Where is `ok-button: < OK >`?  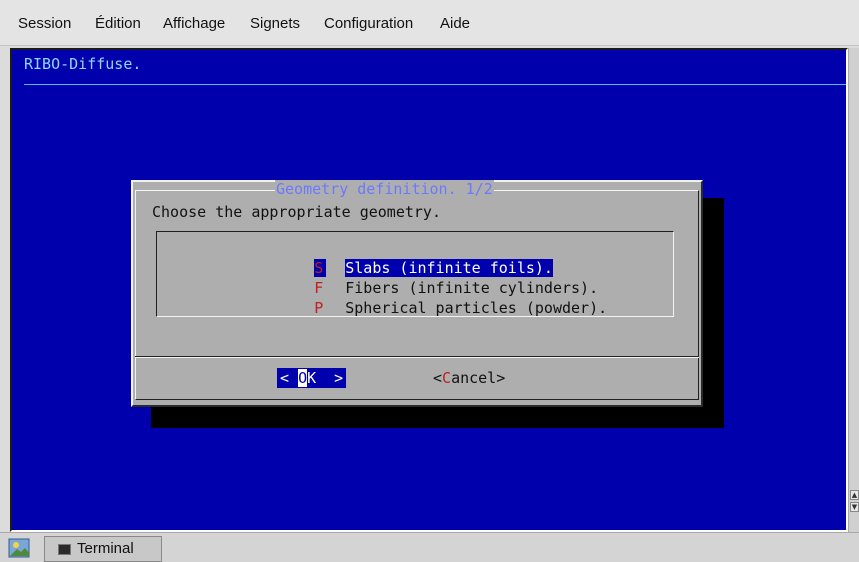
ok-button: < OK > is located at coordinates (312, 378).